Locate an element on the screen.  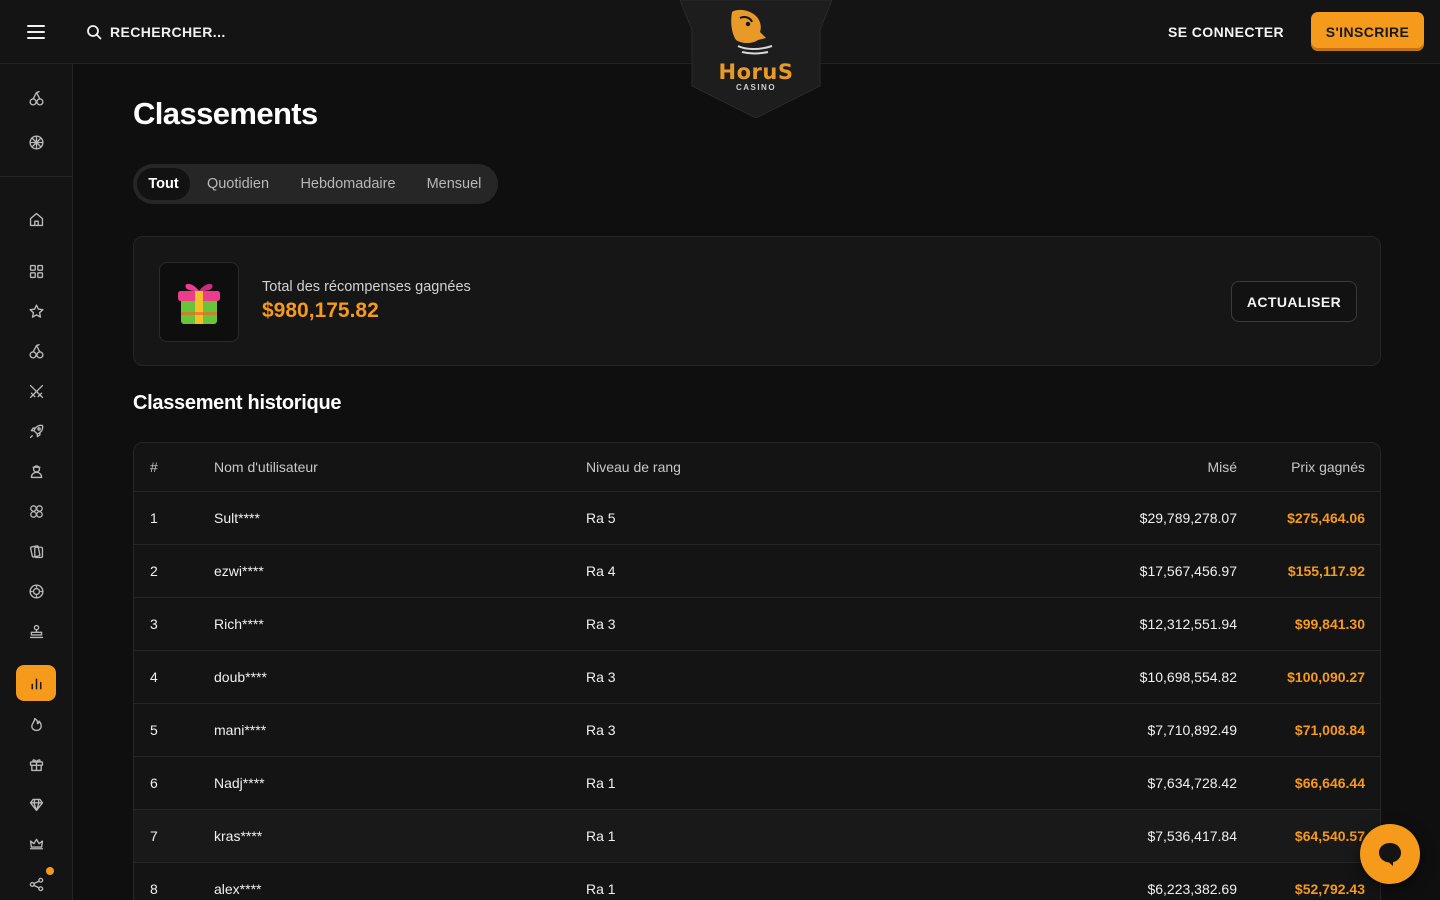
table-row: 5 mani**** Ra 3 $7,710,892.49 $71,008.84 is located at coordinates (757, 730).